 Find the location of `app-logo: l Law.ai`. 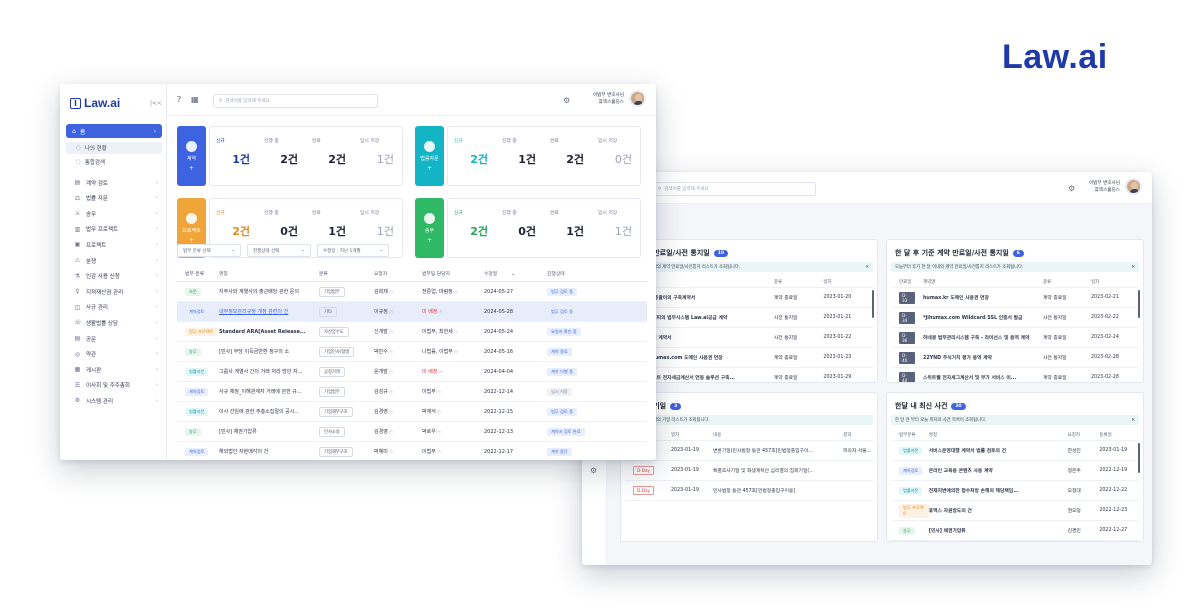

app-logo: l Law.ai is located at coordinates (95, 103).